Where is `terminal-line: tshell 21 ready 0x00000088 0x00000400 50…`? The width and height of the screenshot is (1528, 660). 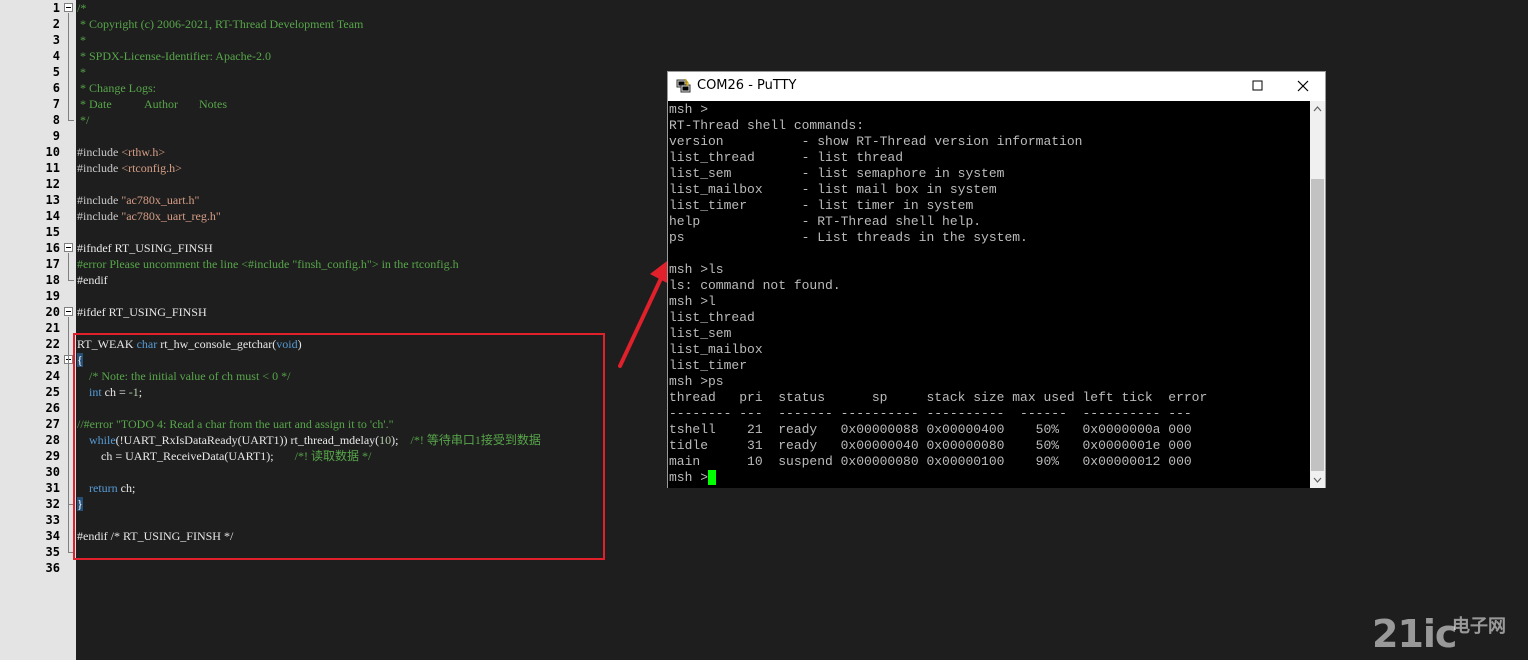
terminal-line: tshell 21 ready 0x00000088 0x00000400 50… is located at coordinates (930, 429).